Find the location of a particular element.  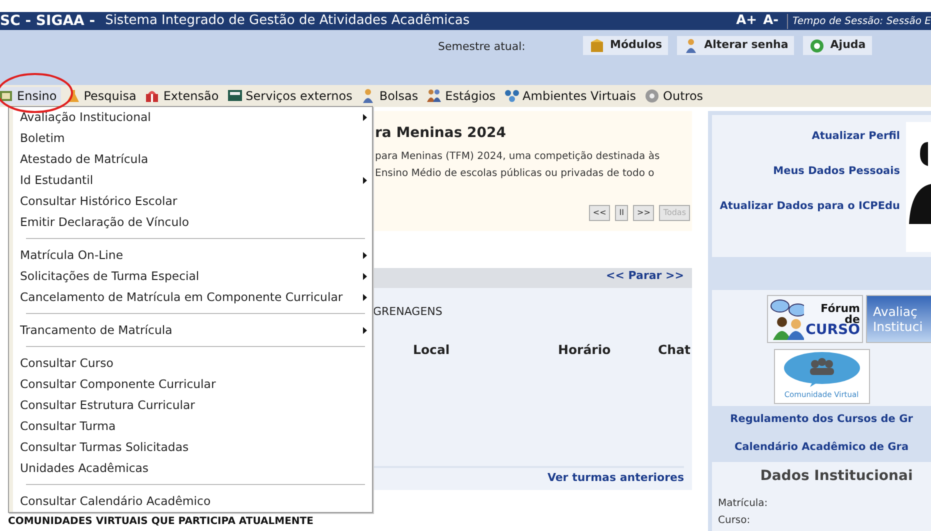

menu-item: Boletim is located at coordinates (192, 138).